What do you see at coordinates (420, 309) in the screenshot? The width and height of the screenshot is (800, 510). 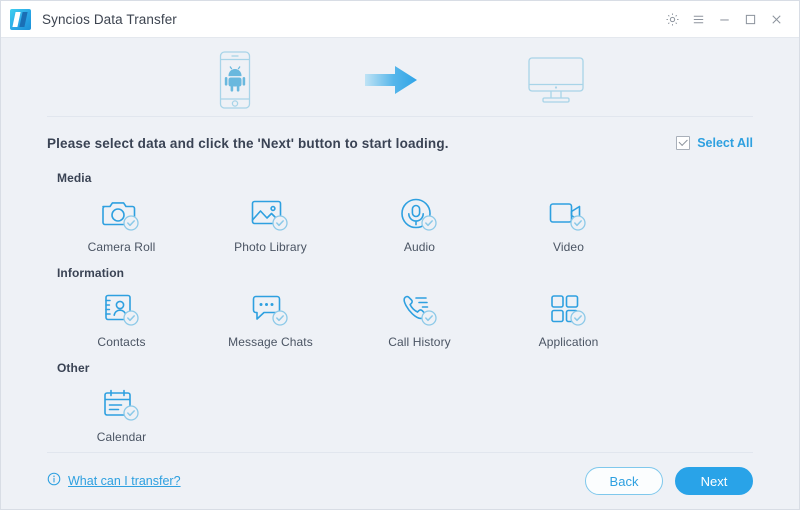 I see `phone-handset-icon` at bounding box center [420, 309].